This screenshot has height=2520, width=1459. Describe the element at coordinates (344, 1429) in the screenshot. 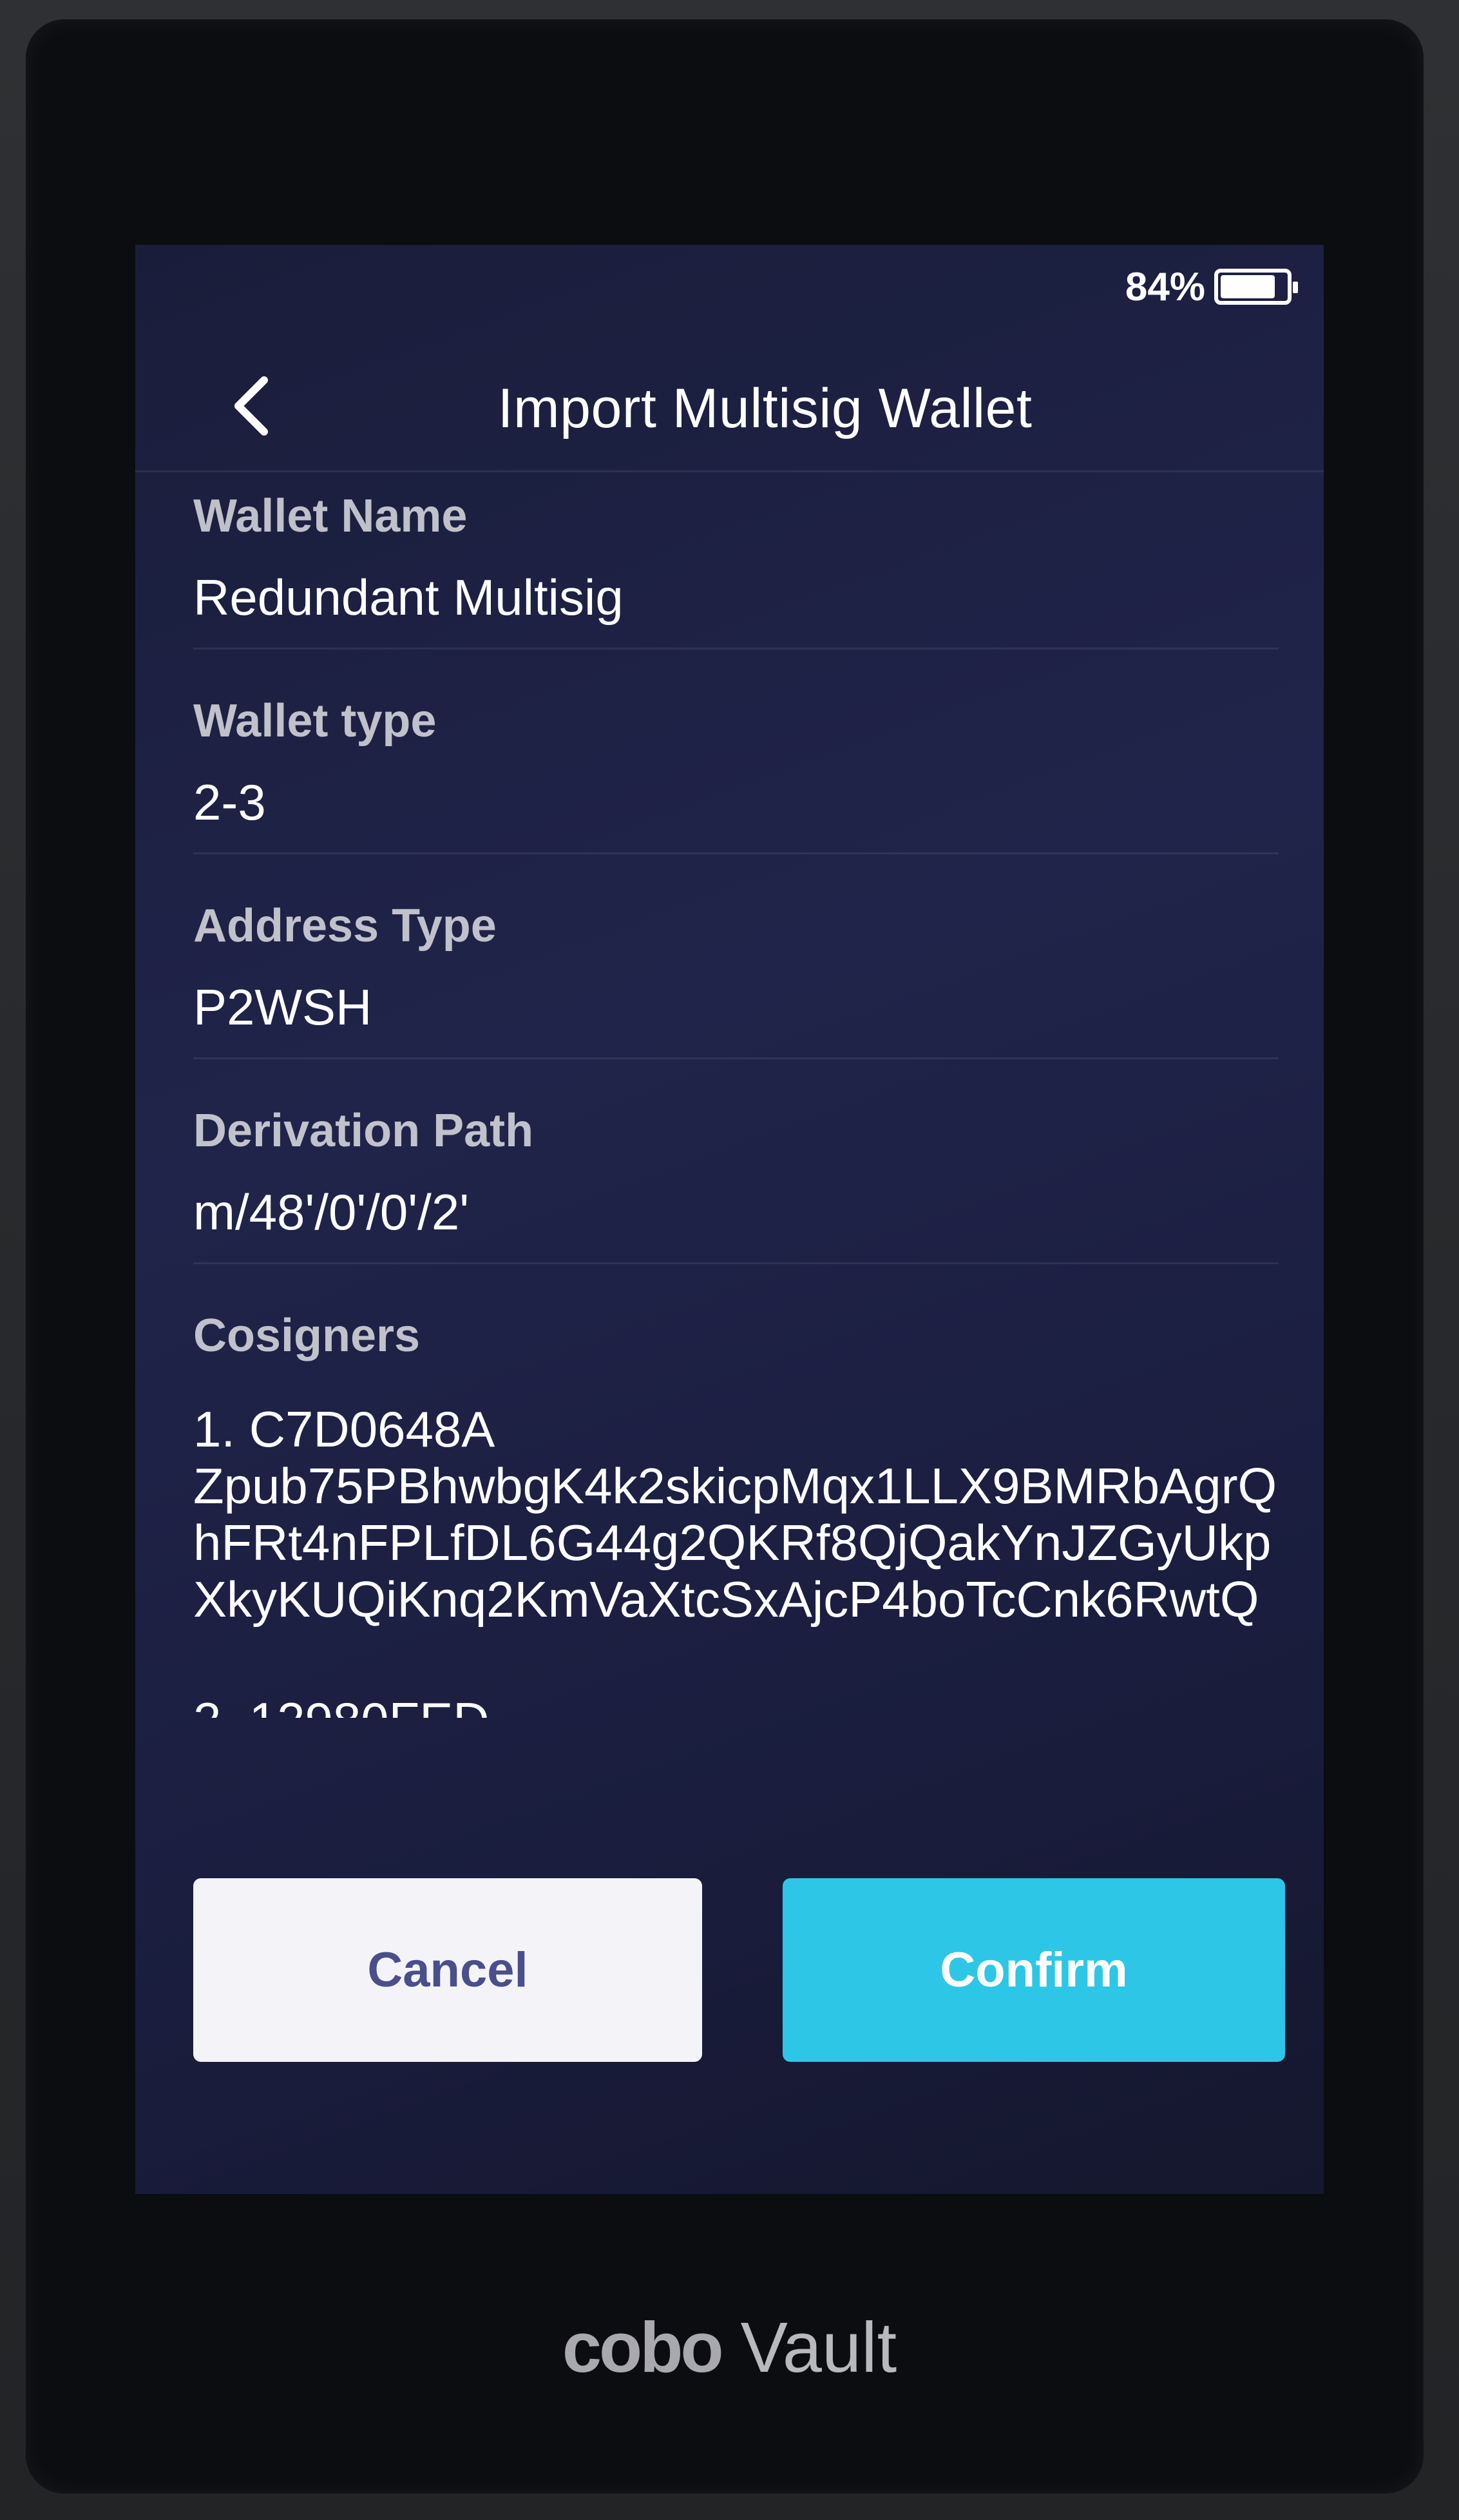

I see `cosigner-fingerprint: 1. C7D0648A` at that location.